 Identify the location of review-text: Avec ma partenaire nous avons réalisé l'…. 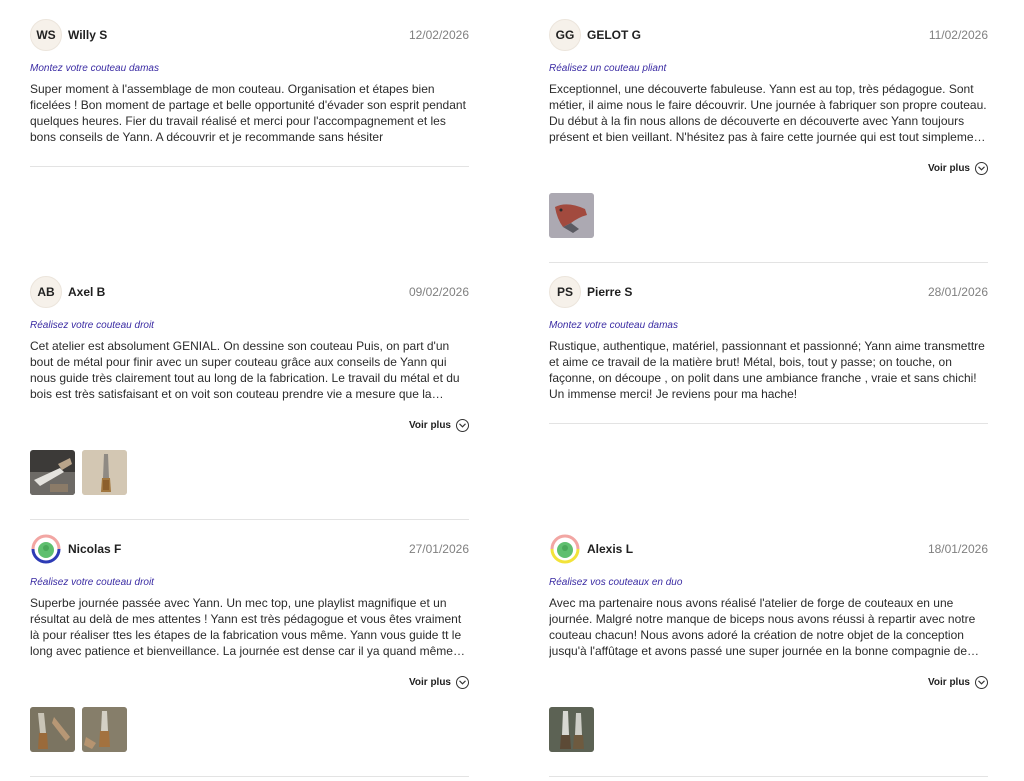
(762, 627).